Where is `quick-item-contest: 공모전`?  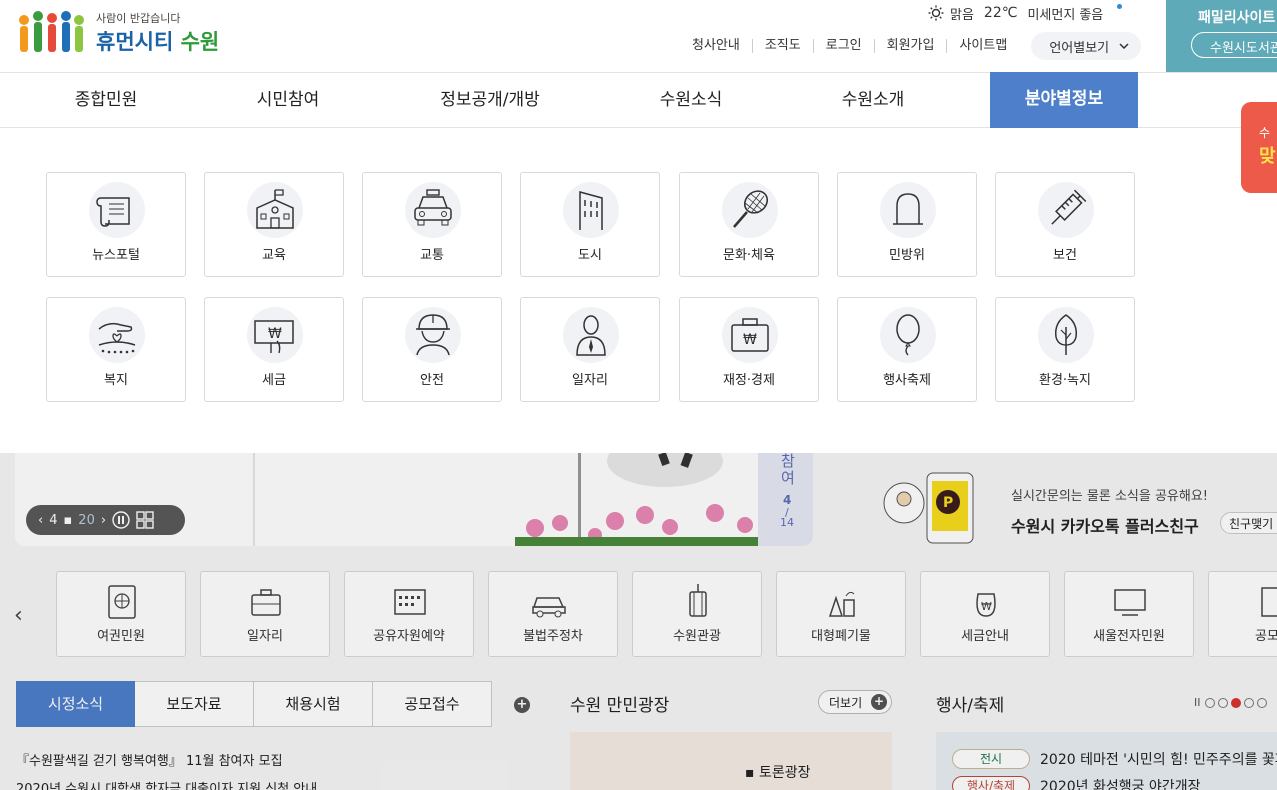 quick-item-contest: 공모전 is located at coordinates (1242, 614).